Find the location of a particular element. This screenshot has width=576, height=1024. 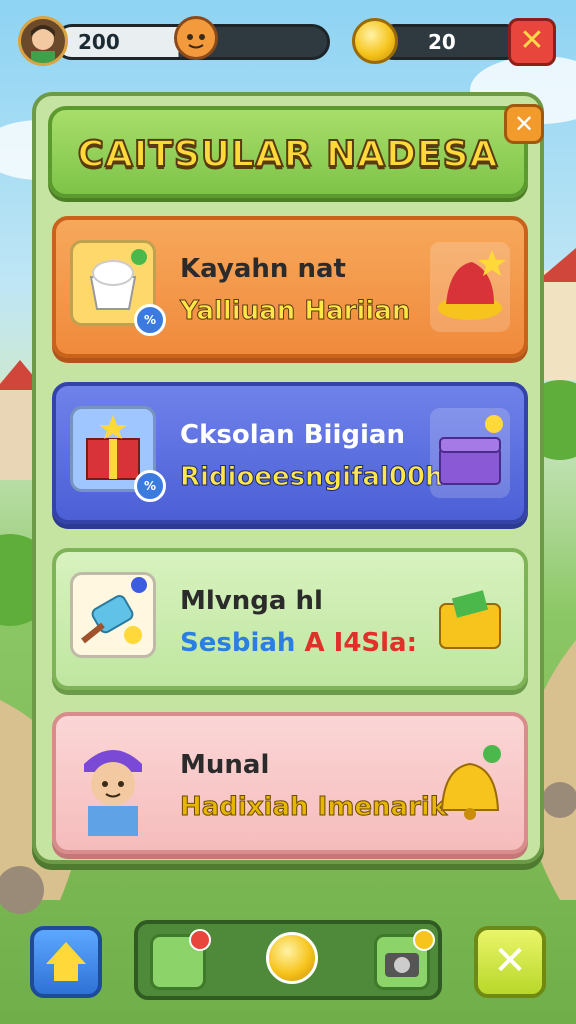

player-avatar is located at coordinates (43, 41).